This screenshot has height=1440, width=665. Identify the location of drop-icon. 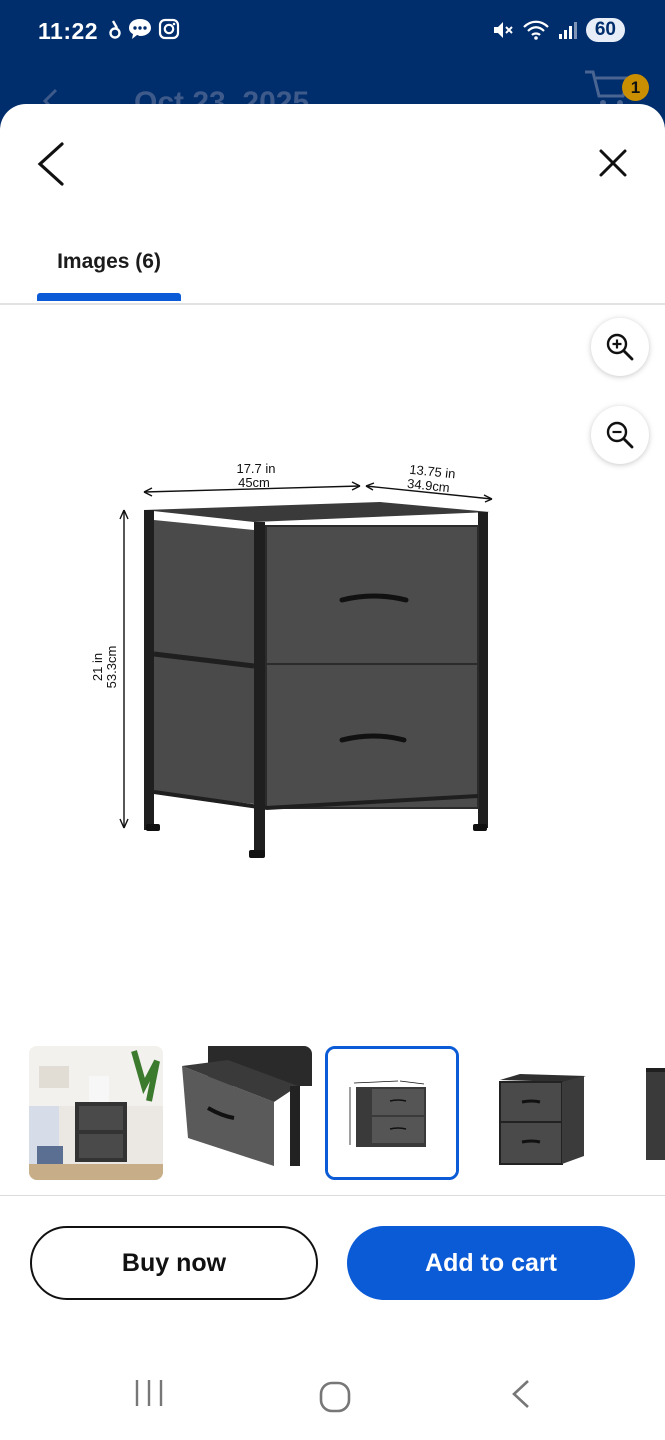
(115, 29).